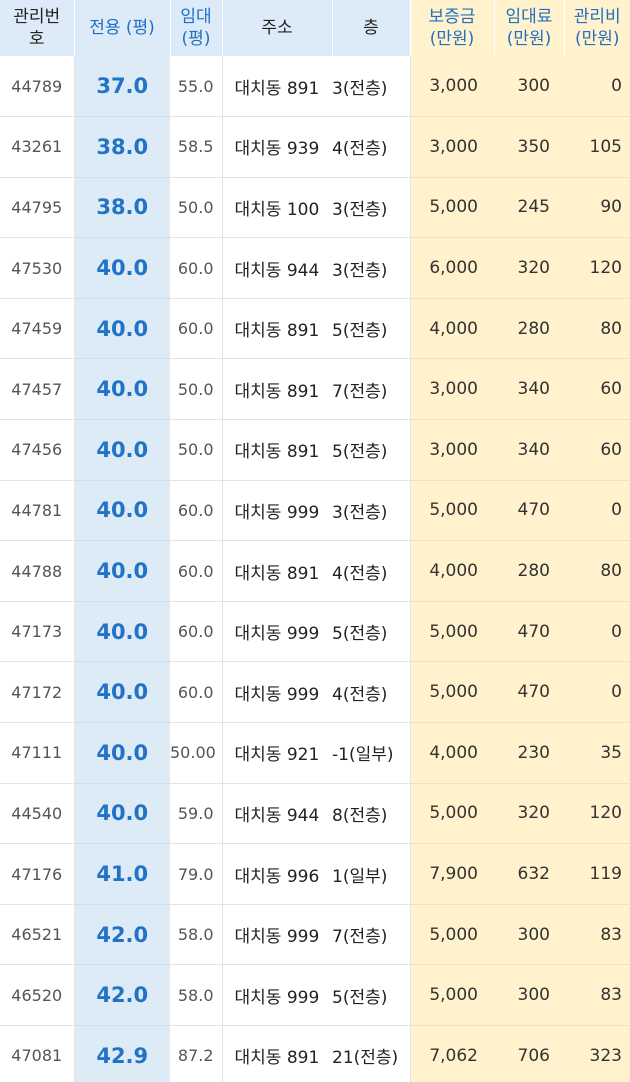 This screenshot has height=1082, width=630. Describe the element at coordinates (452, 753) in the screenshot. I see `cell-deposit: 4,000` at that location.